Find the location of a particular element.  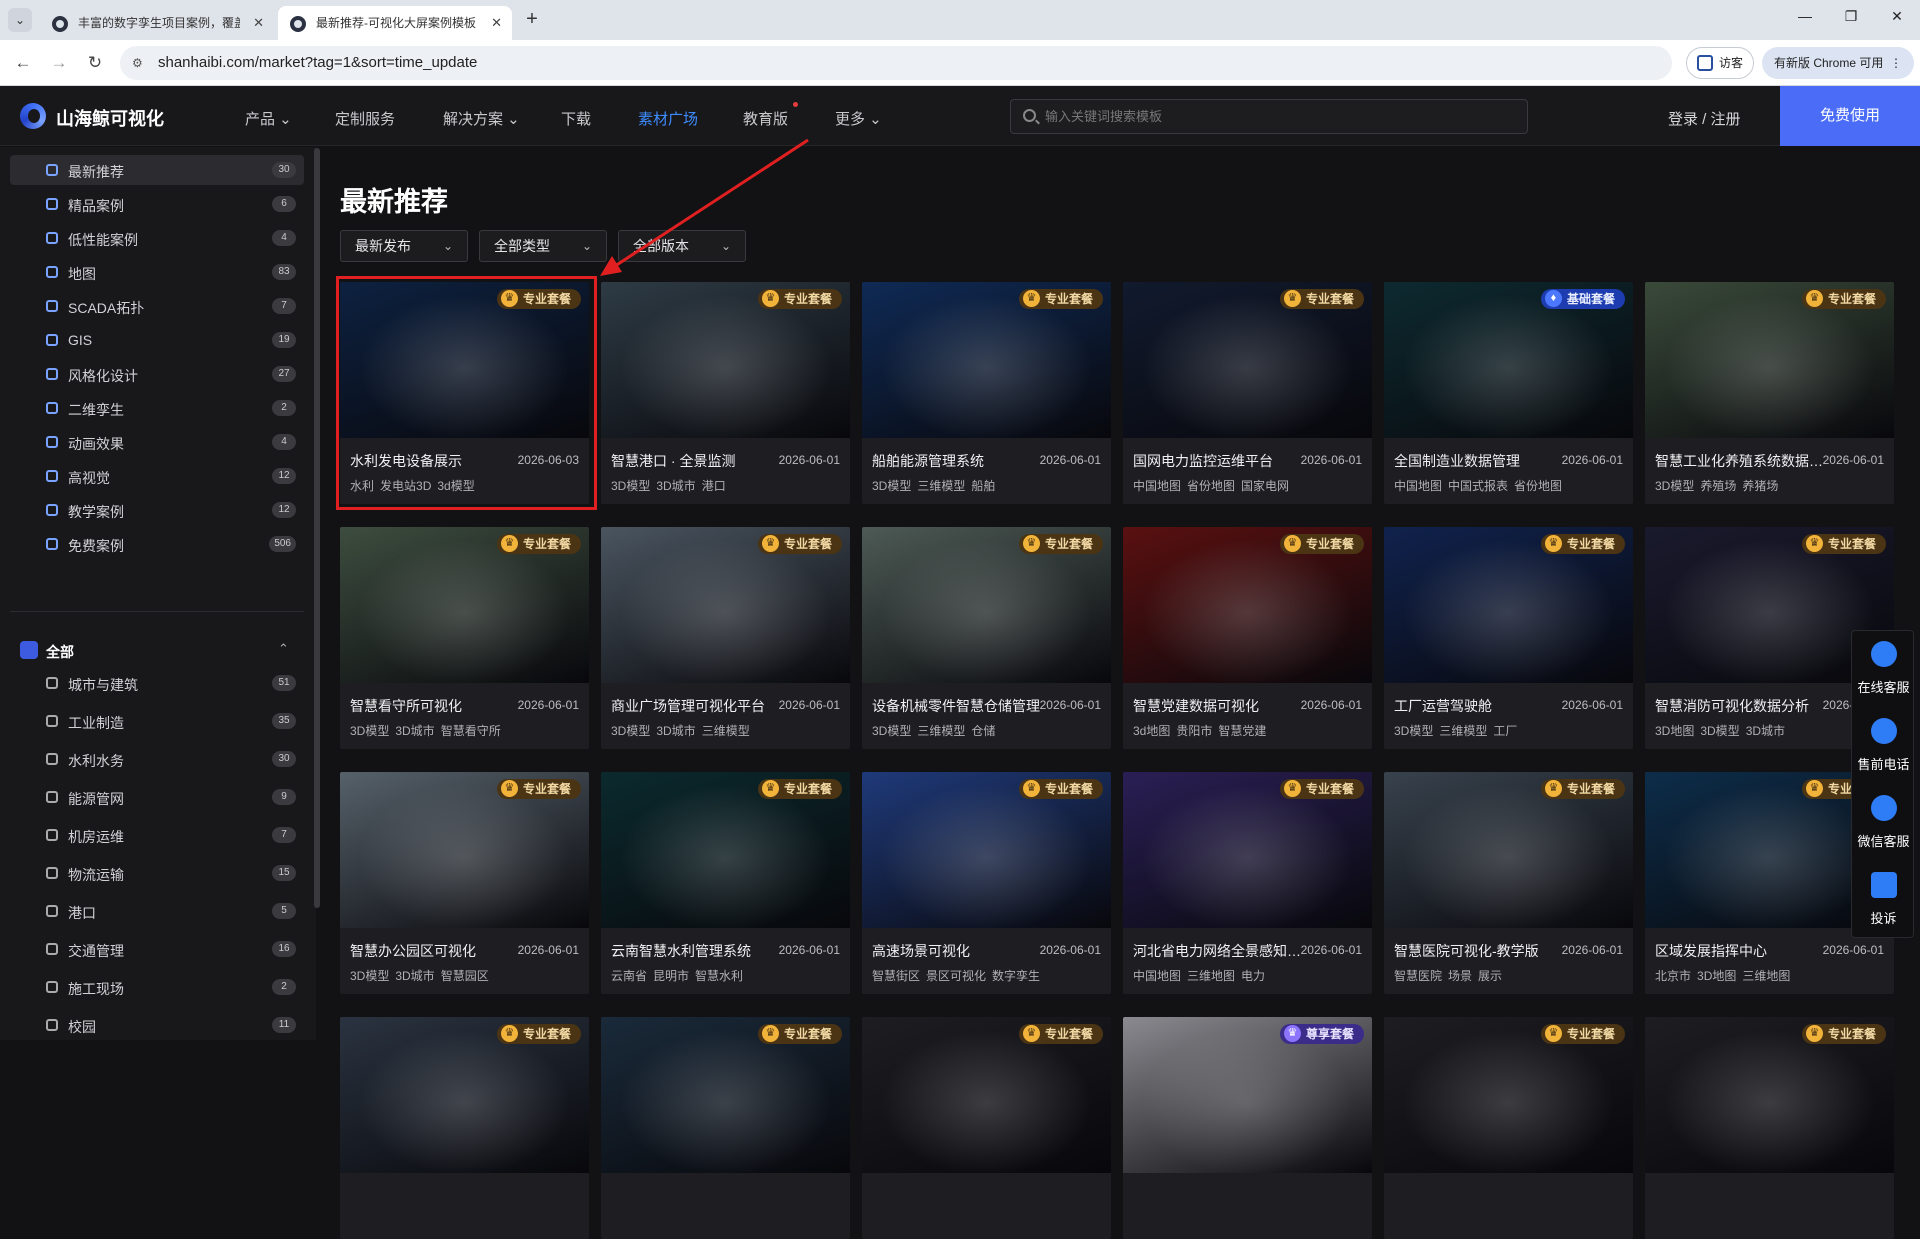

card-tag: 智慧街区 is located at coordinates (896, 976).